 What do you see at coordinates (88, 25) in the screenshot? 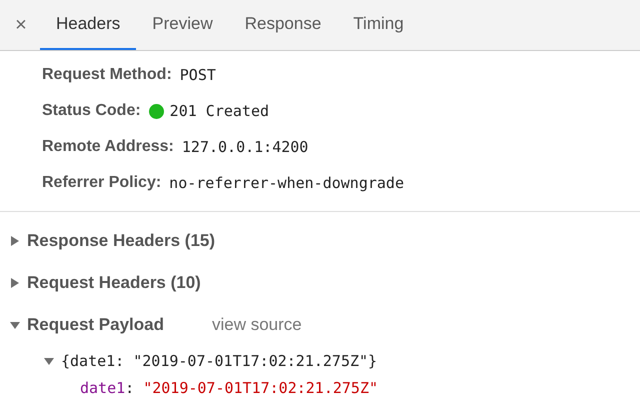
I see `tab: Headers` at bounding box center [88, 25].